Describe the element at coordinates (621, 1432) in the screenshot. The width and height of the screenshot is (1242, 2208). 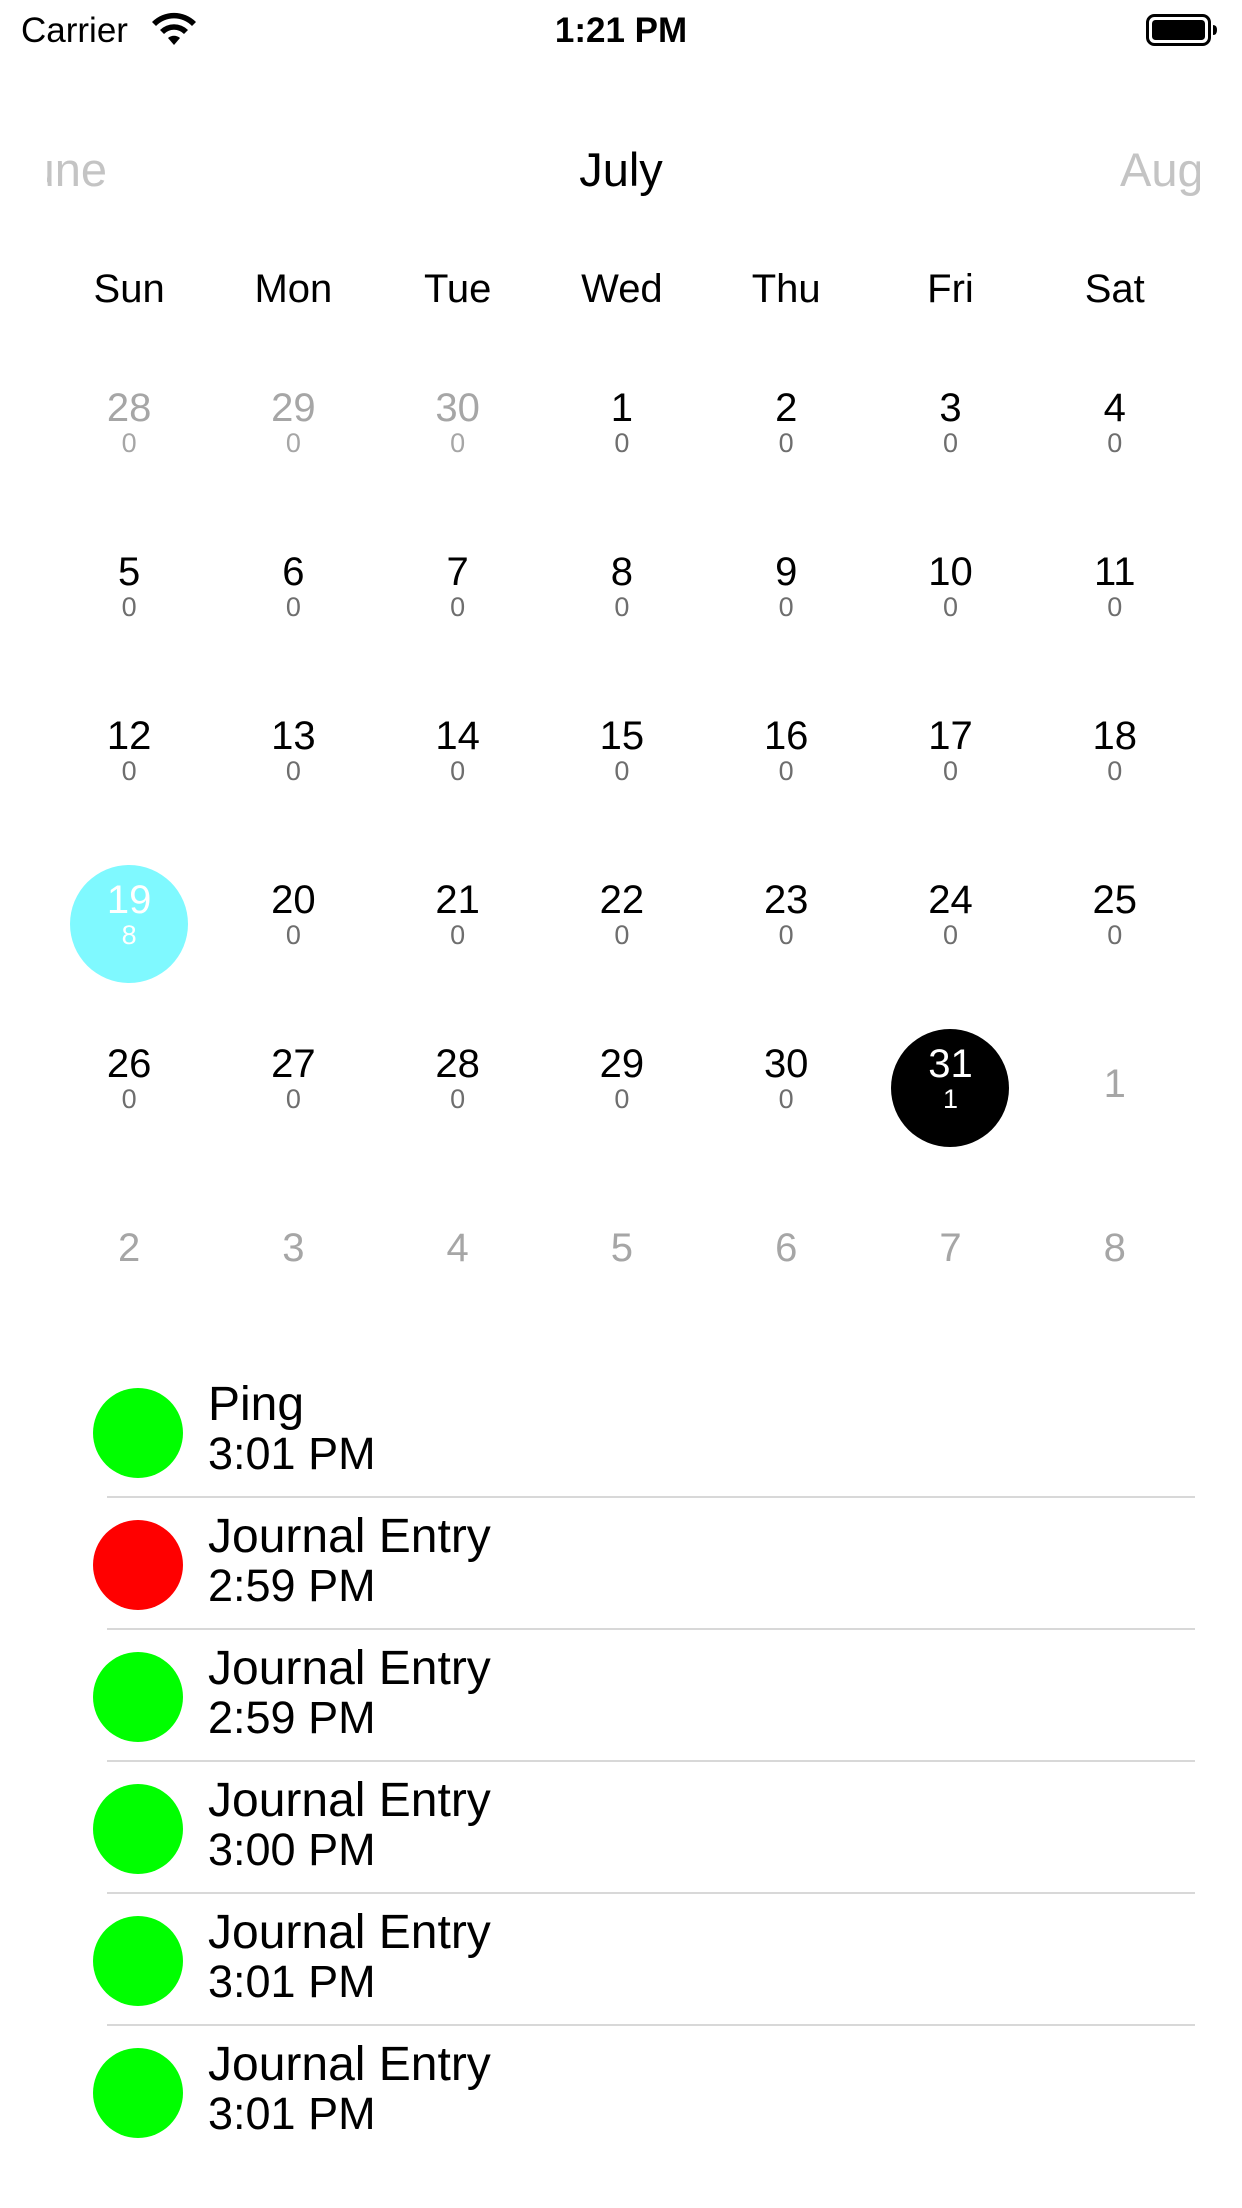
I see `event-row: Ping 3:01 PM` at that location.